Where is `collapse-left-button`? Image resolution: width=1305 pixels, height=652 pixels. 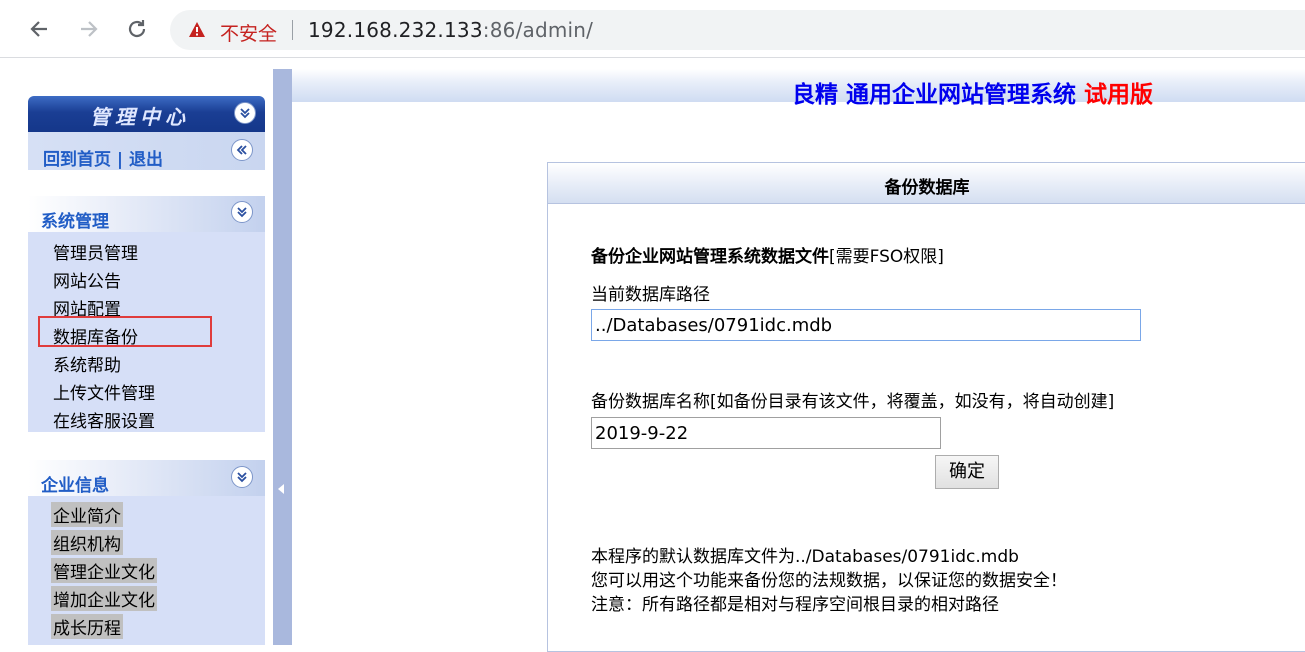 collapse-left-button is located at coordinates (242, 150).